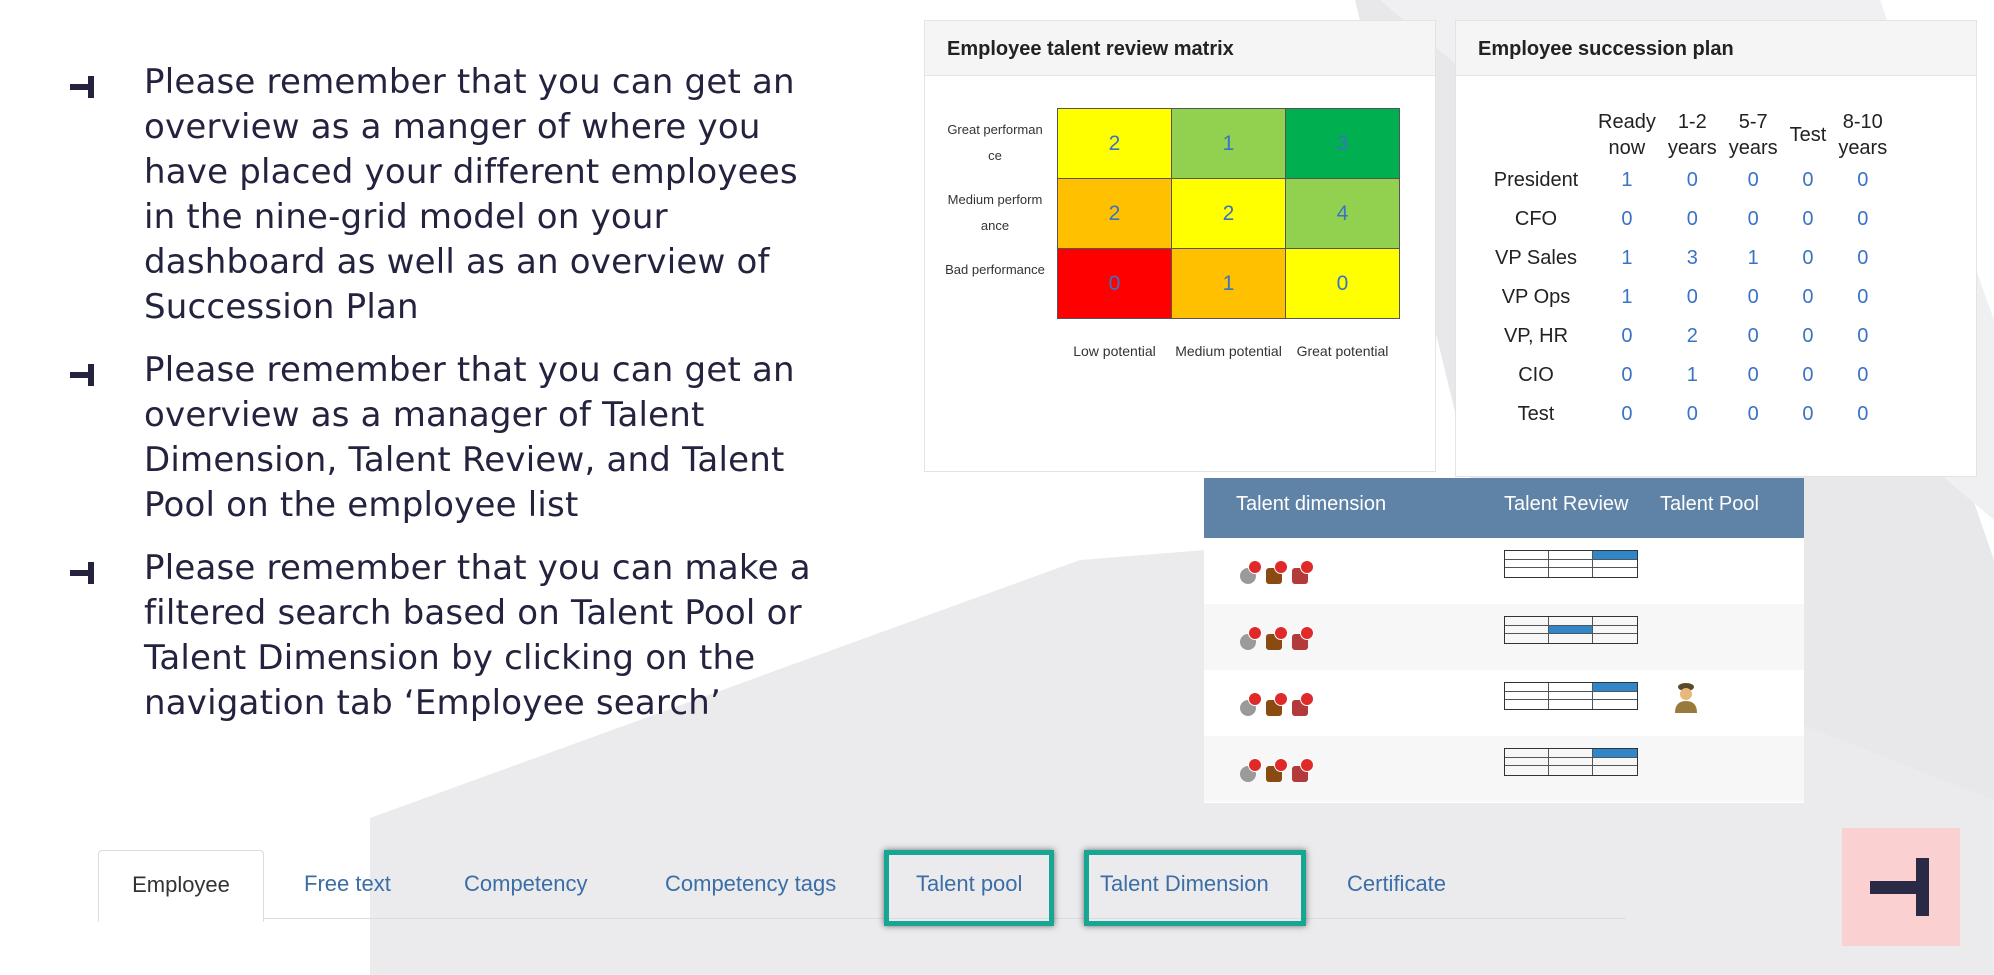 This screenshot has width=1994, height=975. Describe the element at coordinates (969, 888) in the screenshot. I see `highlight-talent-pool` at that location.